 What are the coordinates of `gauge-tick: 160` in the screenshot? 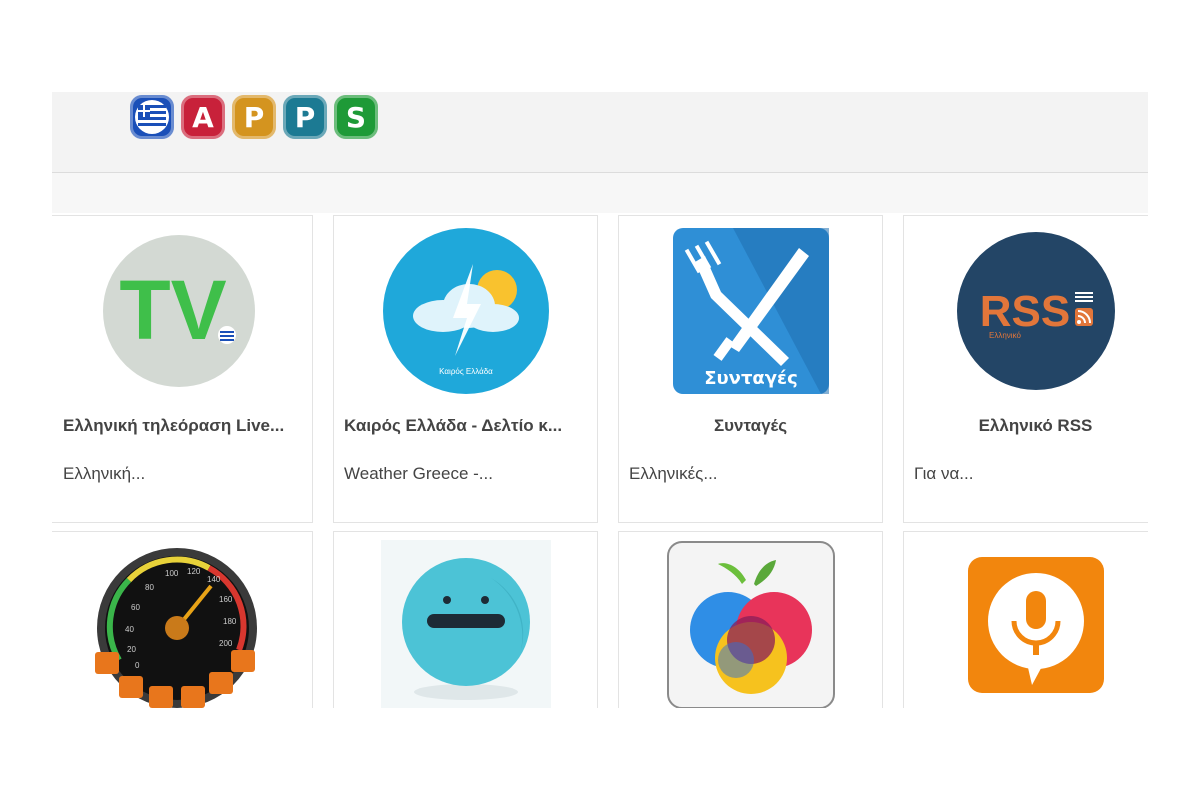 It's located at (226, 599).